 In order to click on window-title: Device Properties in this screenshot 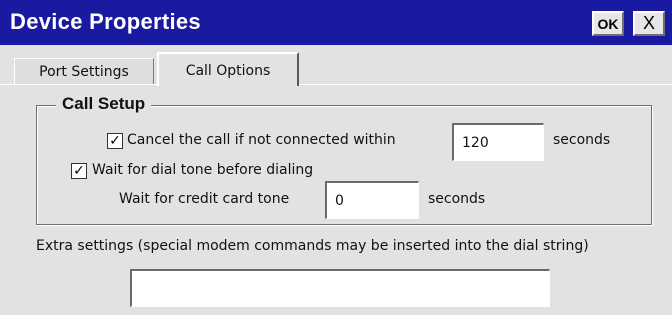, I will do `click(105, 21)`.